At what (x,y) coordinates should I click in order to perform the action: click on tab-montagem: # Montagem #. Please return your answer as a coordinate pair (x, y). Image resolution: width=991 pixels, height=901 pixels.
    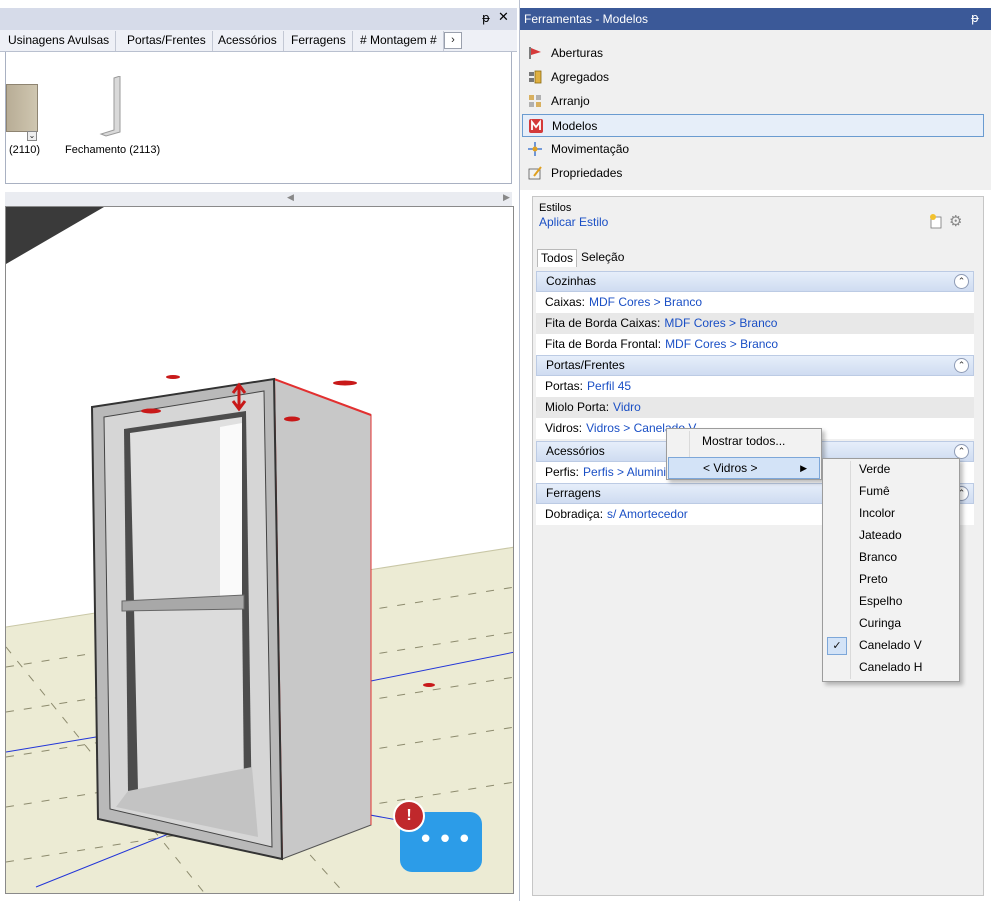
    Looking at the image, I should click on (399, 41).